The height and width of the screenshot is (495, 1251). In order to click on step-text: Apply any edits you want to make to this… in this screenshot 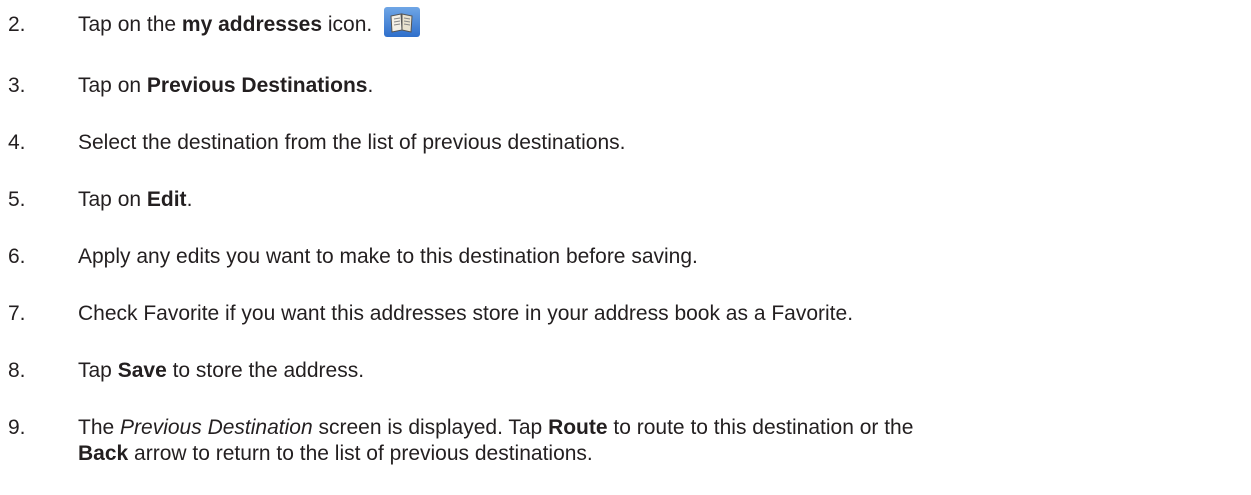, I will do `click(388, 256)`.